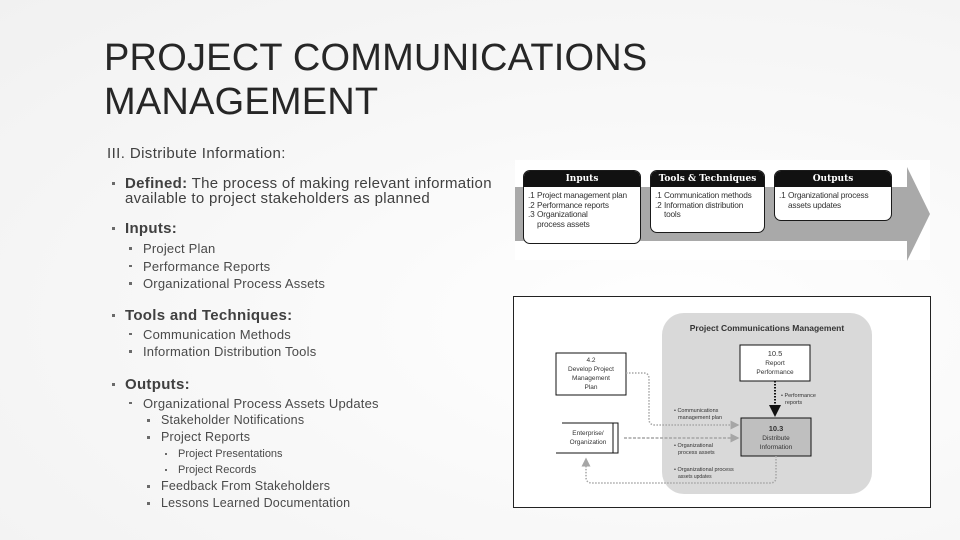  I want to click on node-label: Report, so click(775, 363).